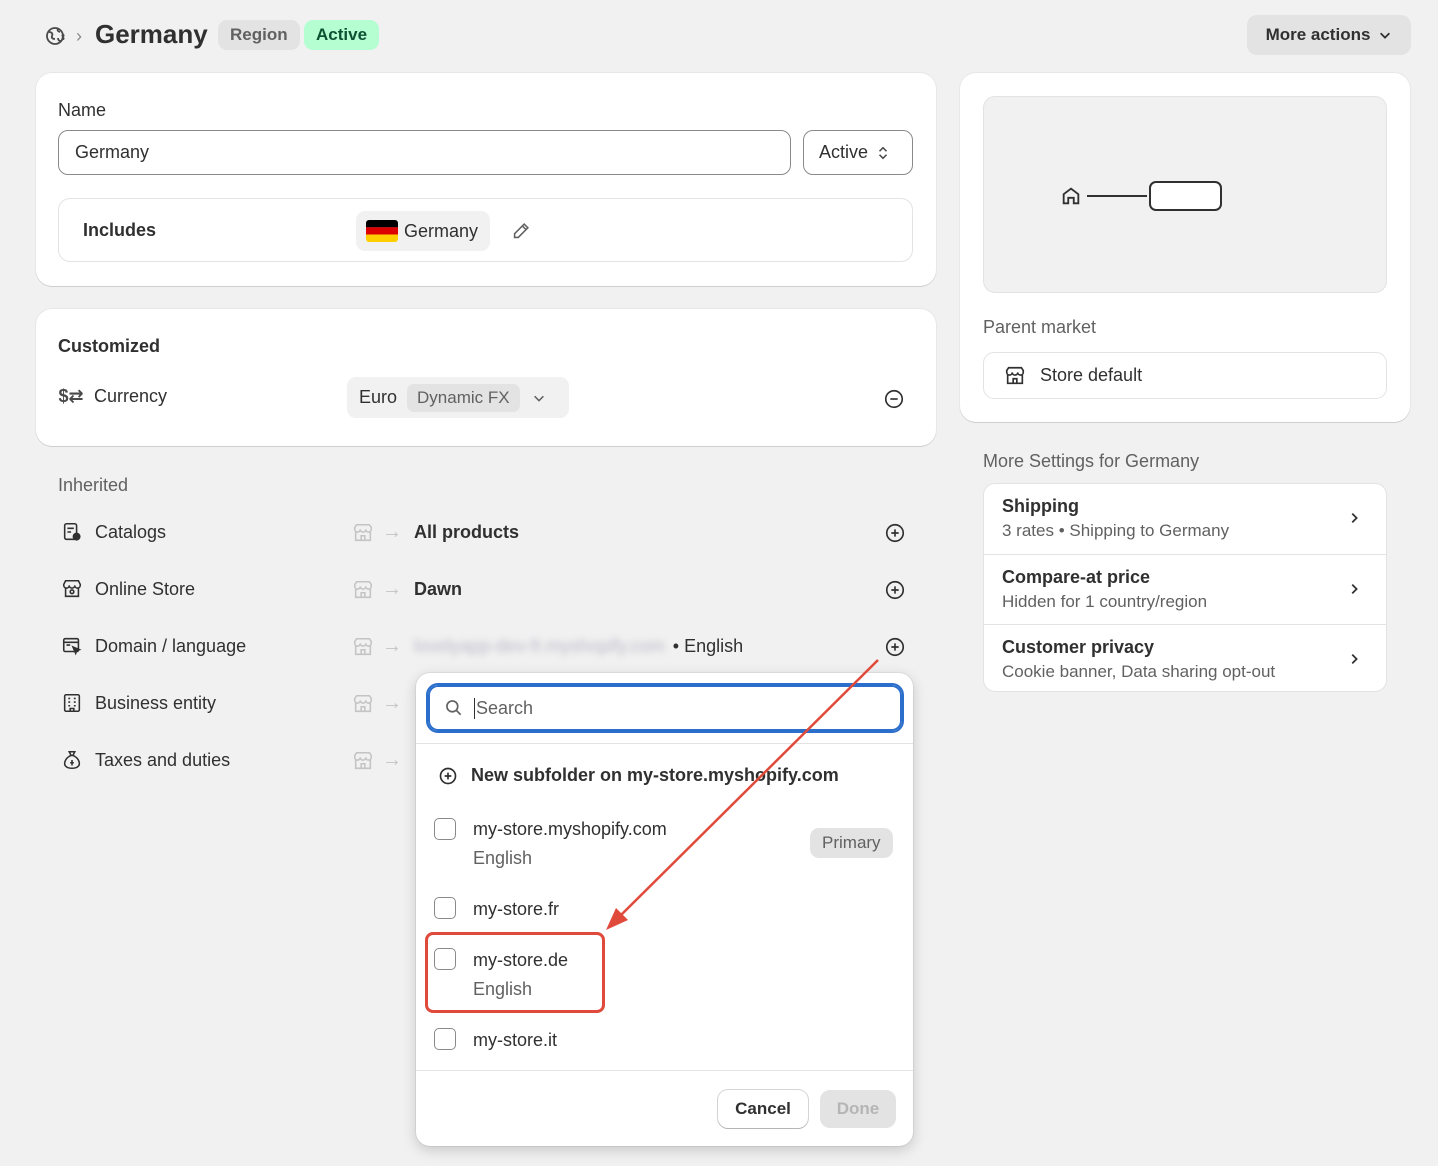 The height and width of the screenshot is (1166, 1438). Describe the element at coordinates (664, 743) in the screenshot. I see `popover-divider` at that location.